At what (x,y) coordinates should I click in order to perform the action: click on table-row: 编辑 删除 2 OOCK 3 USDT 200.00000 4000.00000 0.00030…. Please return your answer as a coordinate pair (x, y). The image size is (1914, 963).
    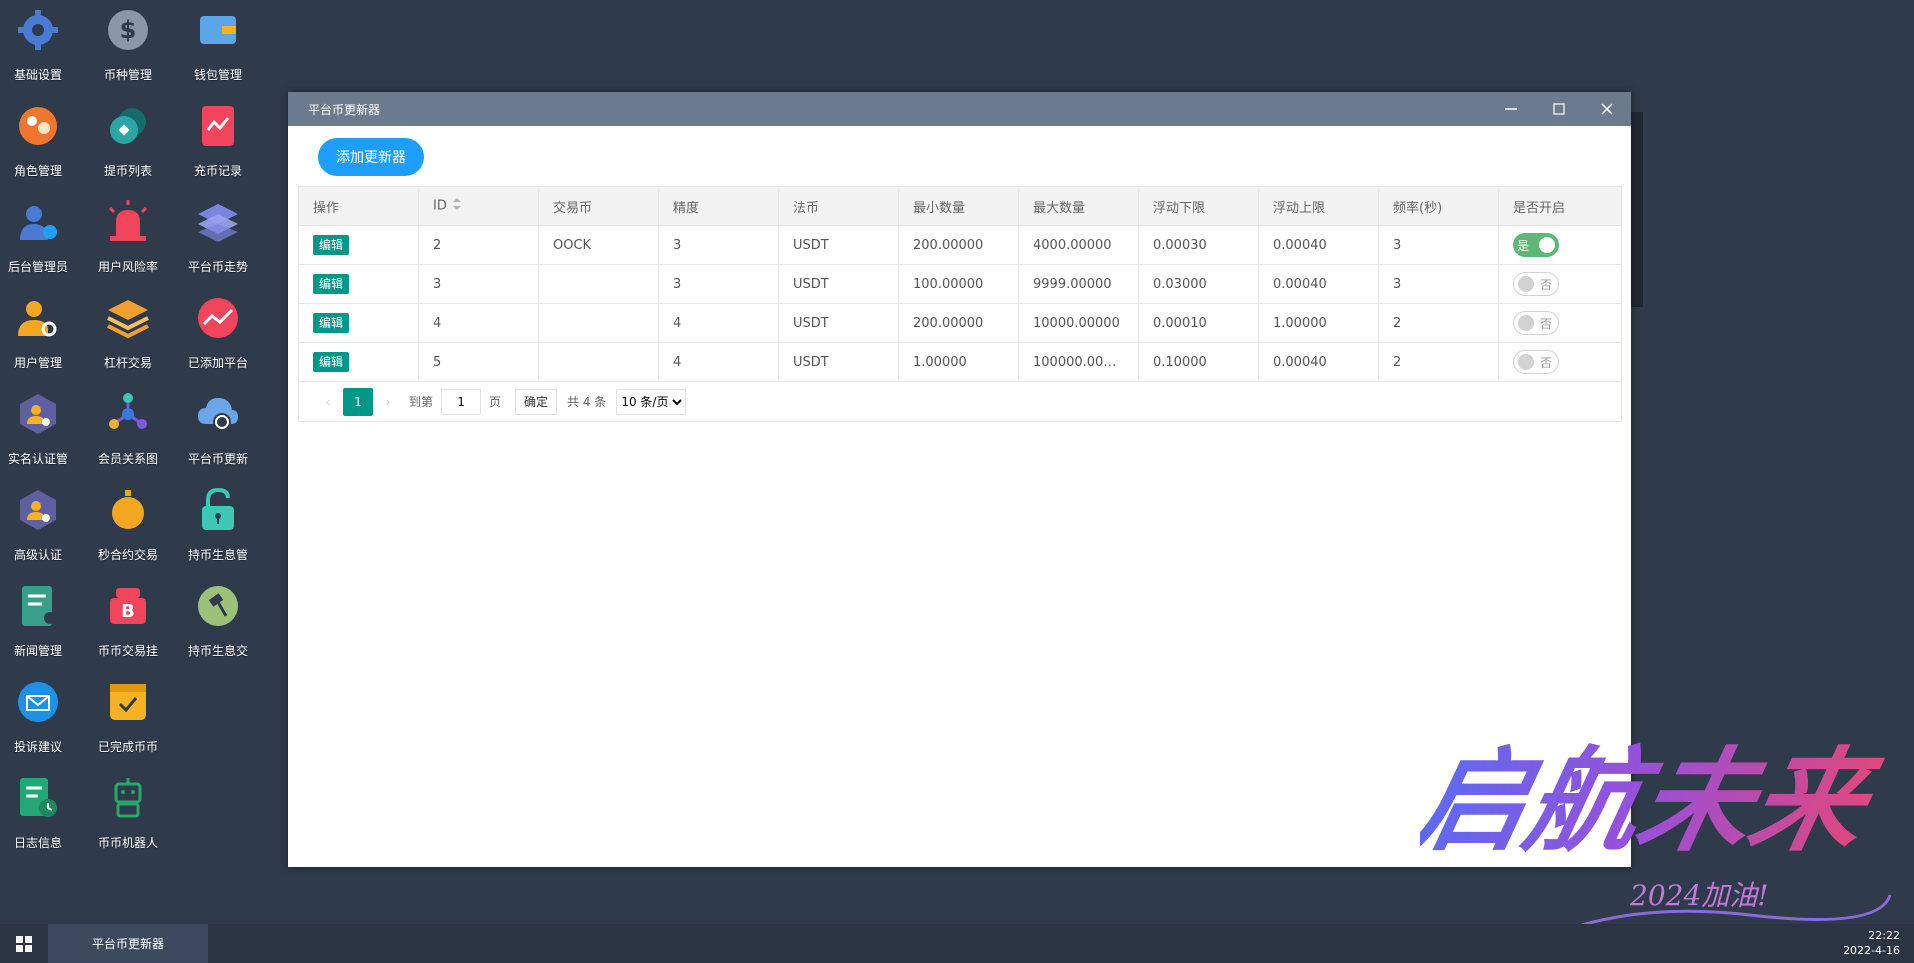
    Looking at the image, I should click on (960, 245).